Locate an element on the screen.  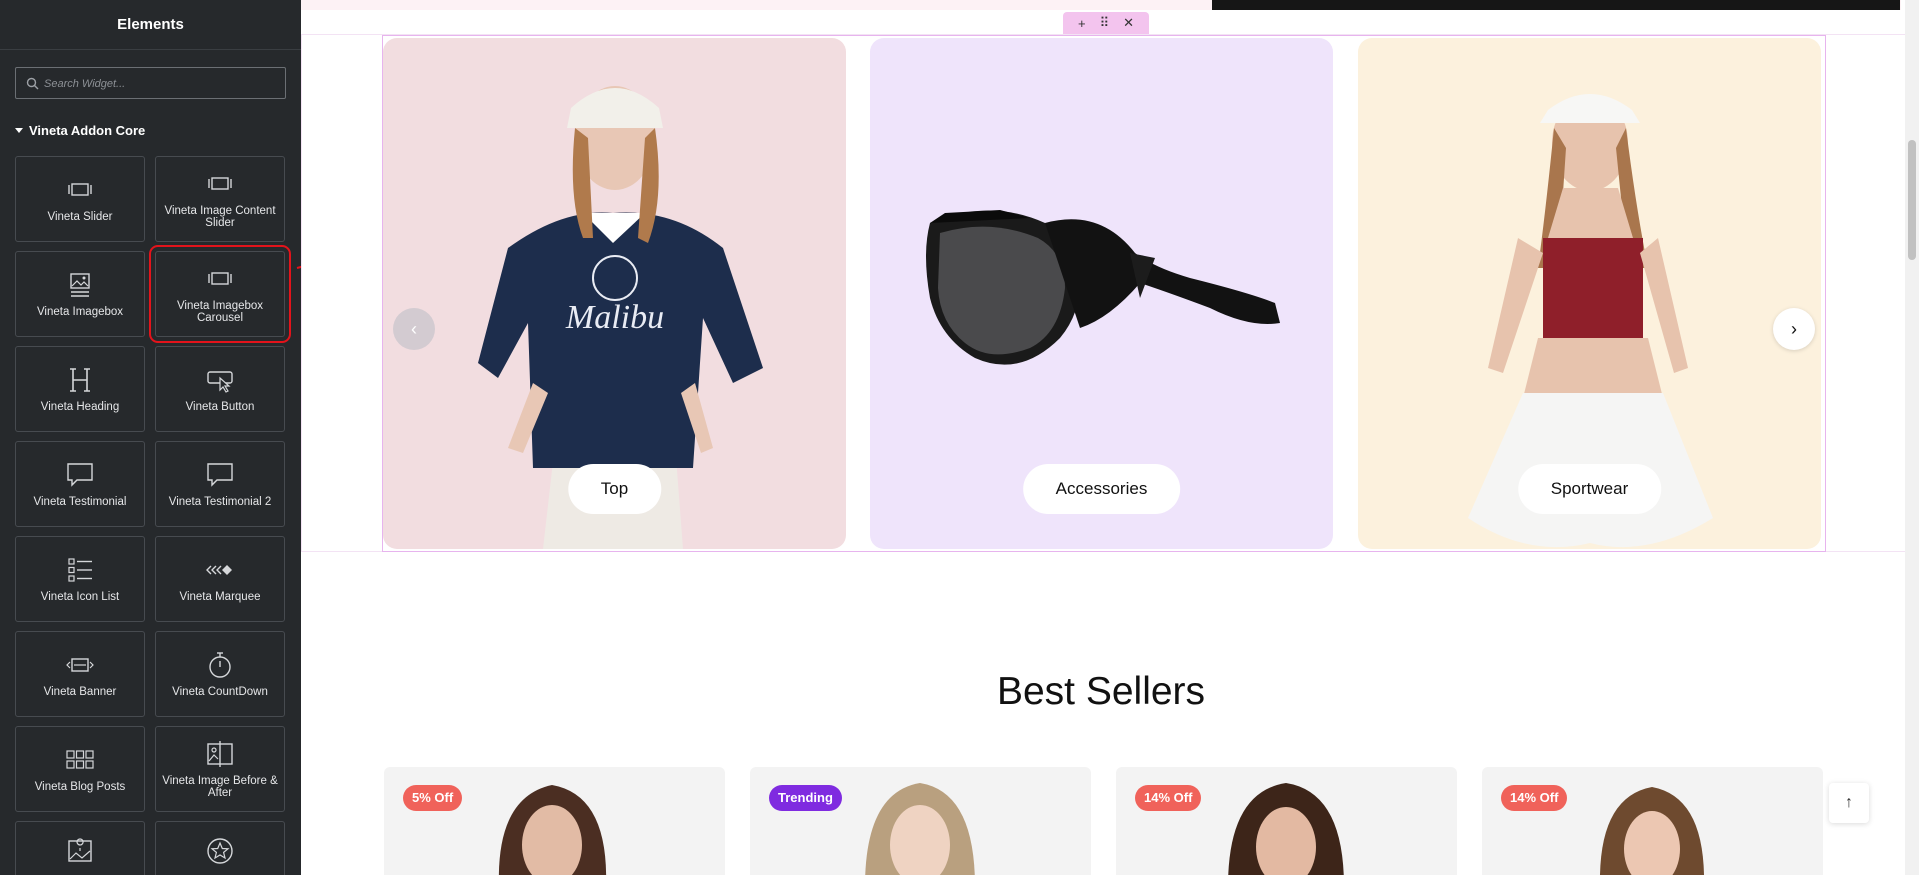
chevron-right-icon: › is located at coordinates (1794, 328).